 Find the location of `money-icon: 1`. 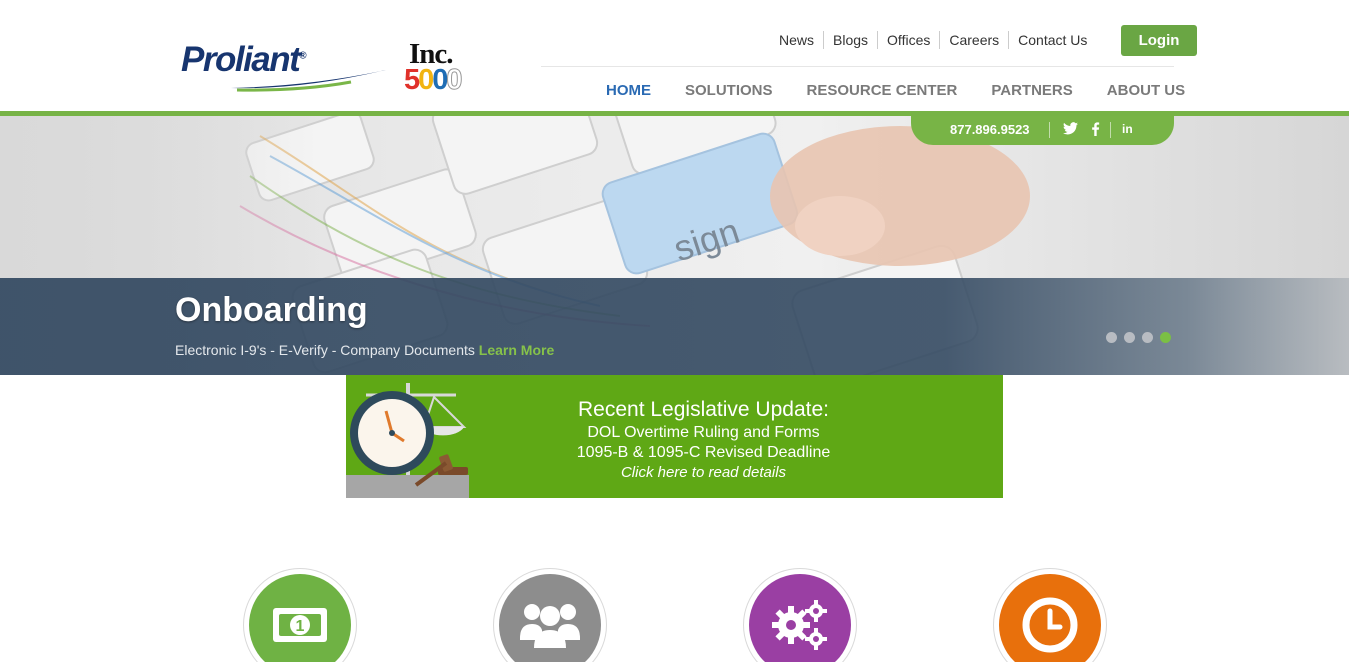

money-icon: 1 is located at coordinates (300, 618).